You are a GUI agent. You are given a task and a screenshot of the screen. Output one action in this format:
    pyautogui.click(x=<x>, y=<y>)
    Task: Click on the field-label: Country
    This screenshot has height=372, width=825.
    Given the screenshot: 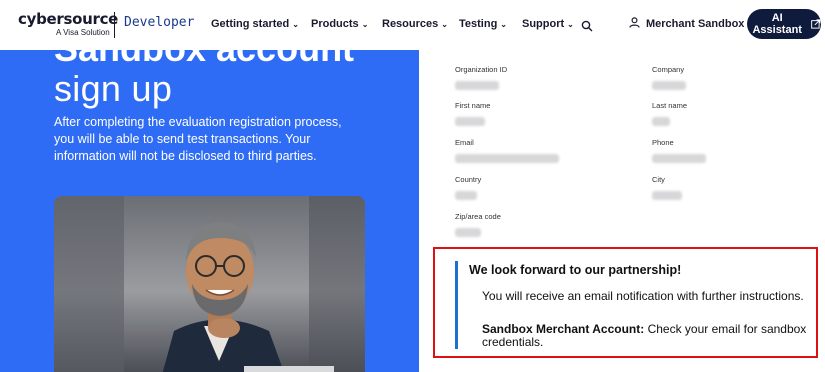 What is the action you would take?
    pyautogui.click(x=468, y=179)
    